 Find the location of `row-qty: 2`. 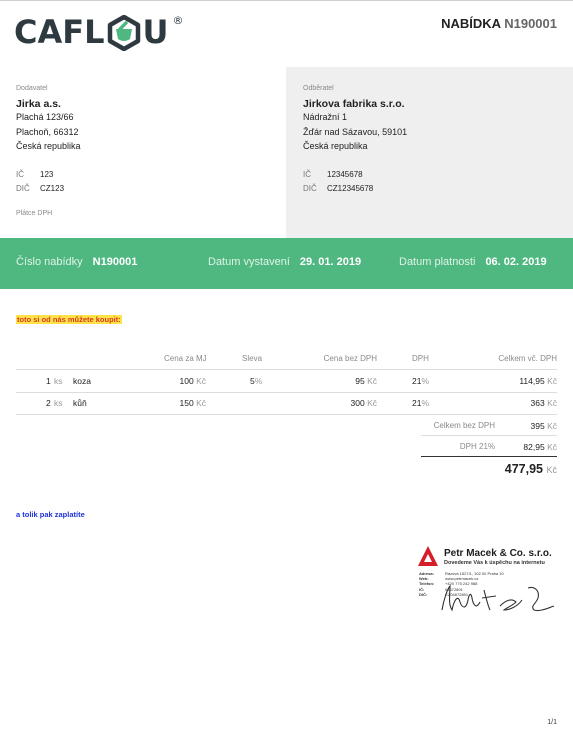

row-qty: 2 is located at coordinates (48, 403).